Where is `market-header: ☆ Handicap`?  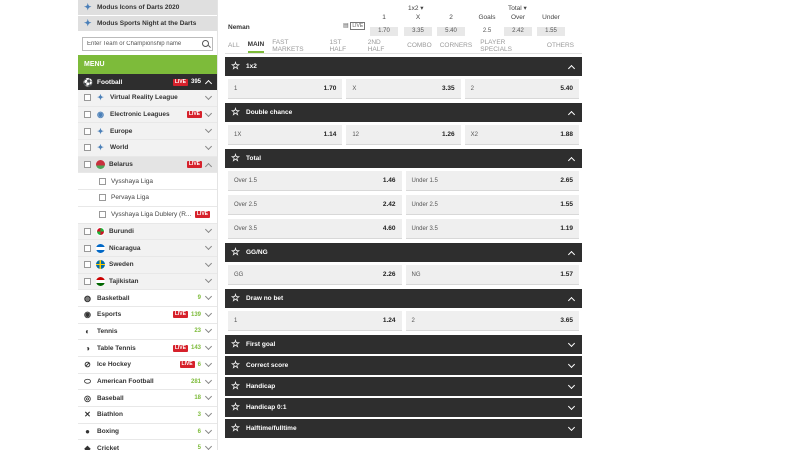 market-header: ☆ Handicap is located at coordinates (403, 386).